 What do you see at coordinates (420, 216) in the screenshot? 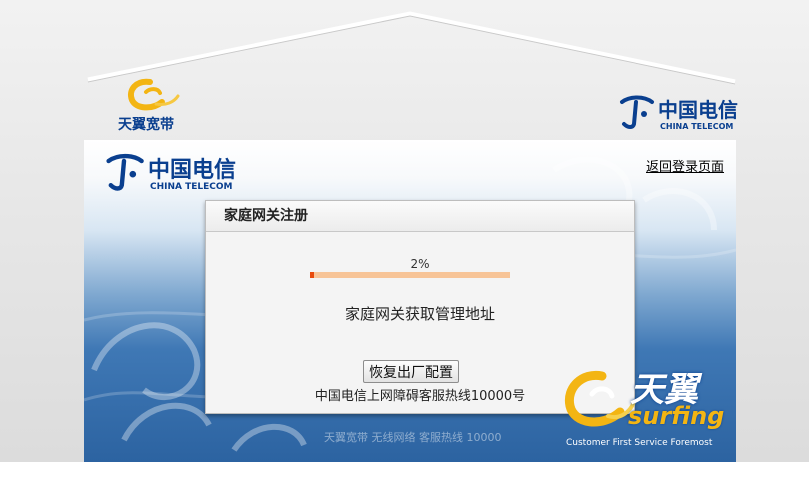
I see `dialog-title: 家庭网关注册` at bounding box center [420, 216].